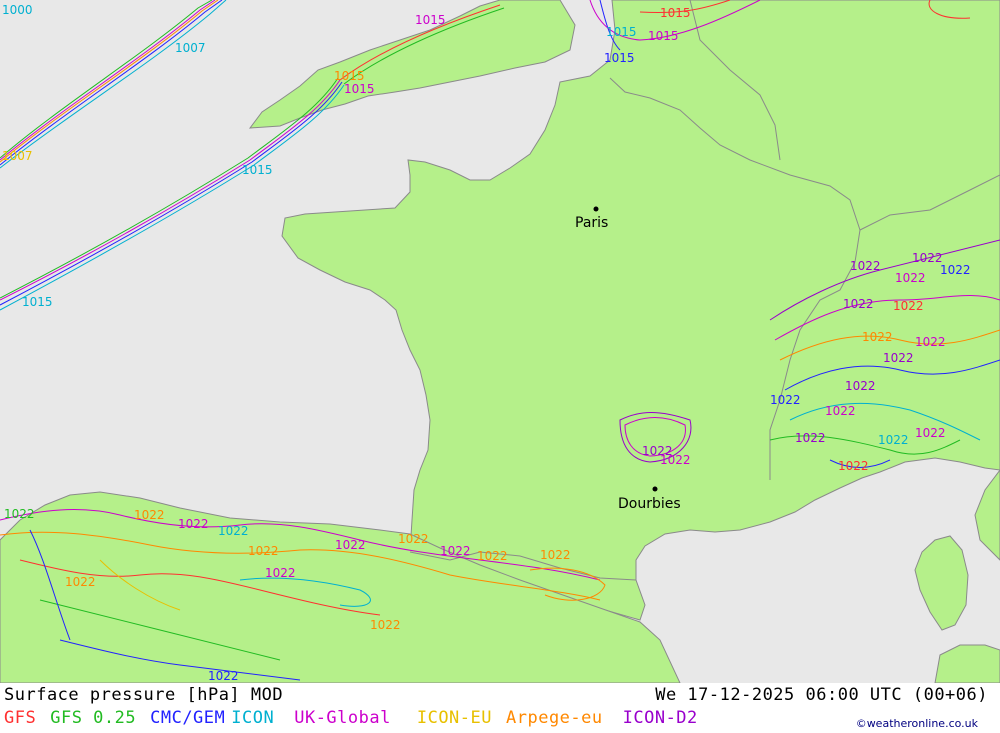 This screenshot has height=733, width=1000. Describe the element at coordinates (187, 718) in the screenshot. I see `model-cmc-gem-link: CMC/GEM` at that location.